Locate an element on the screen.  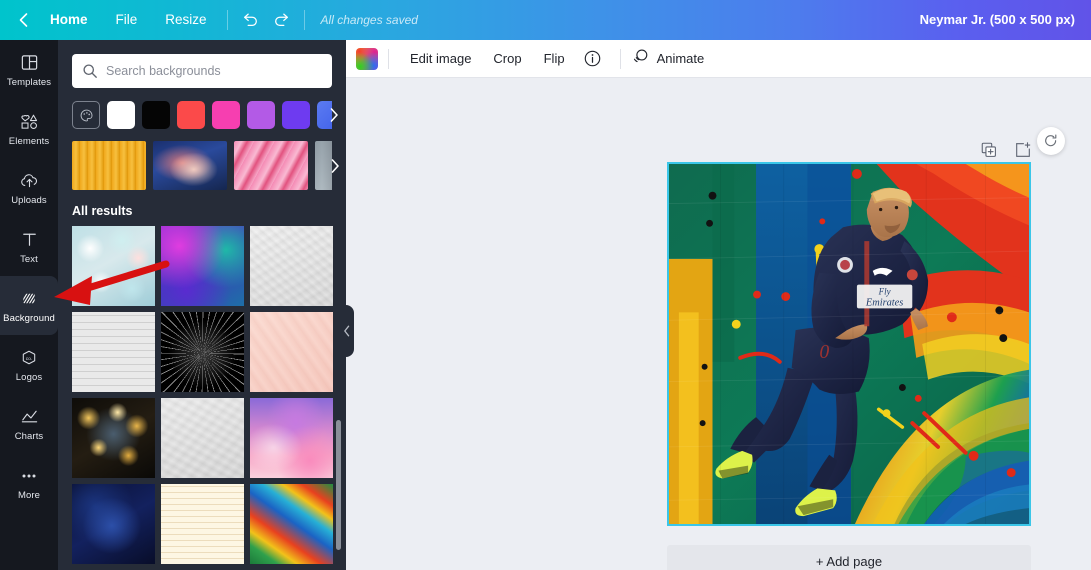
duplicate-page-icon is located at coordinates (988, 149).